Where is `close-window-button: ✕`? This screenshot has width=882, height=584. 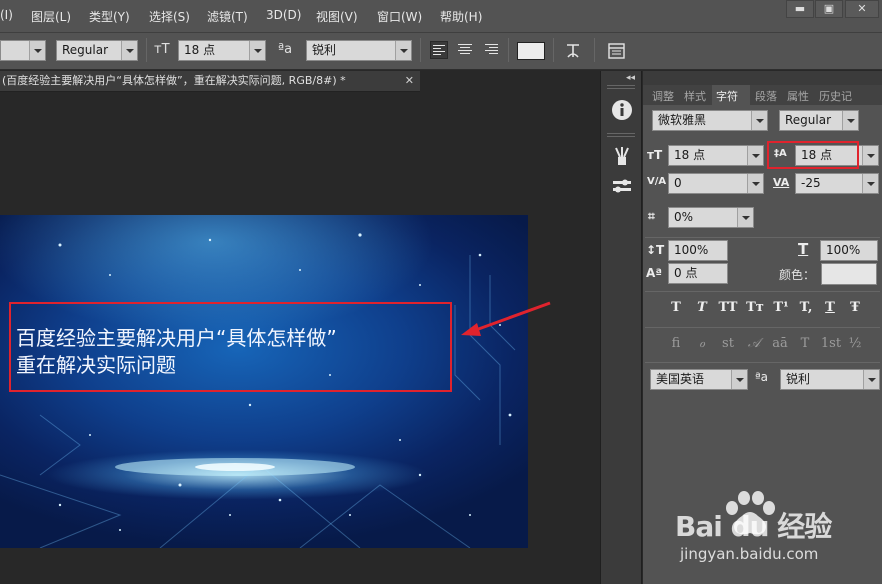 close-window-button: ✕ is located at coordinates (862, 9).